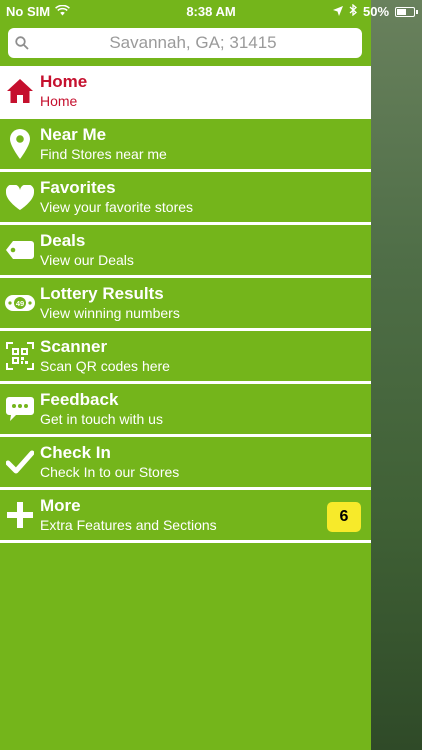 The width and height of the screenshot is (422, 750). I want to click on menu-item-text: Scanner Scan QR codes here, so click(105, 356).